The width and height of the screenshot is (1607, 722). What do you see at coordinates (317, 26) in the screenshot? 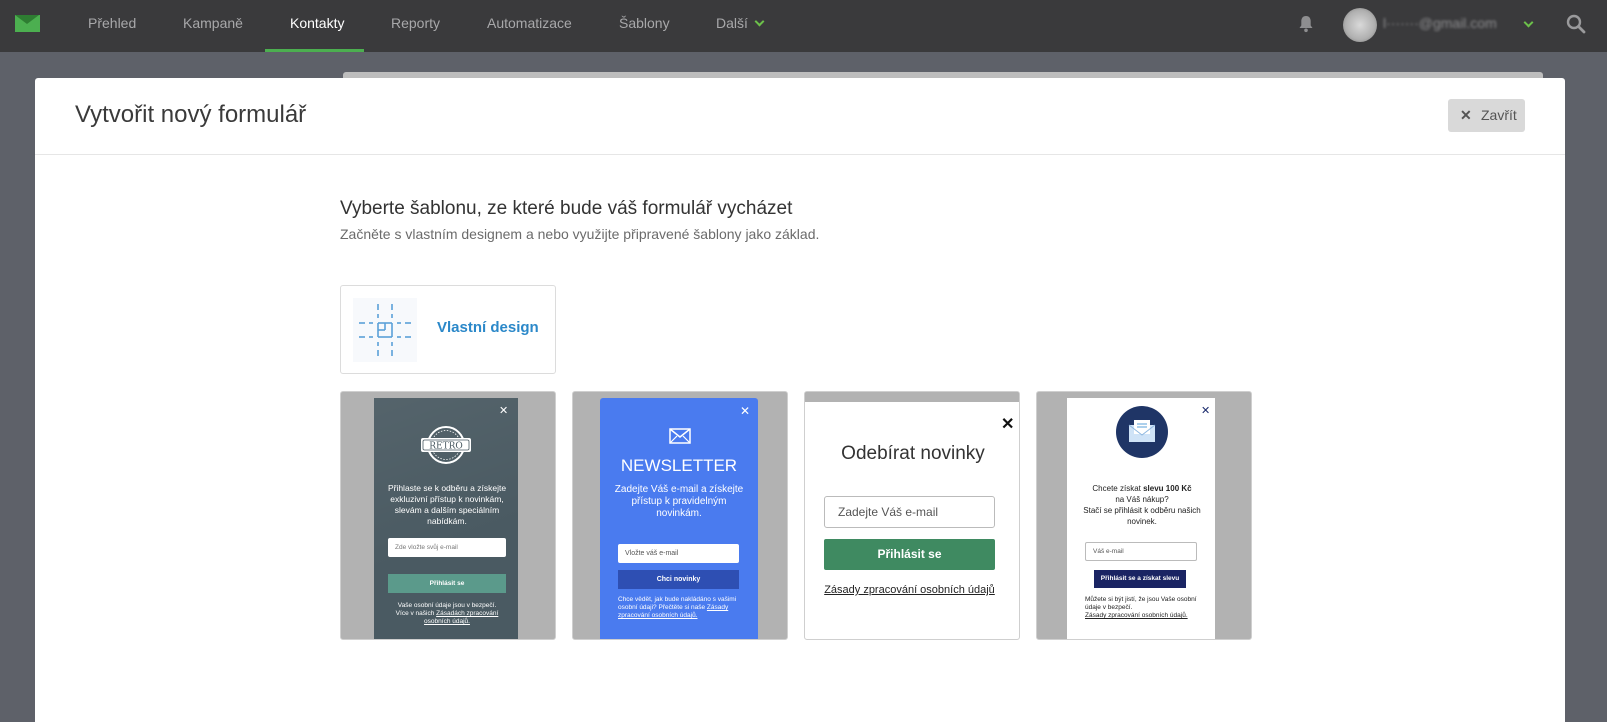
I see `nav-item-kontakty: Kontakty` at bounding box center [317, 26].